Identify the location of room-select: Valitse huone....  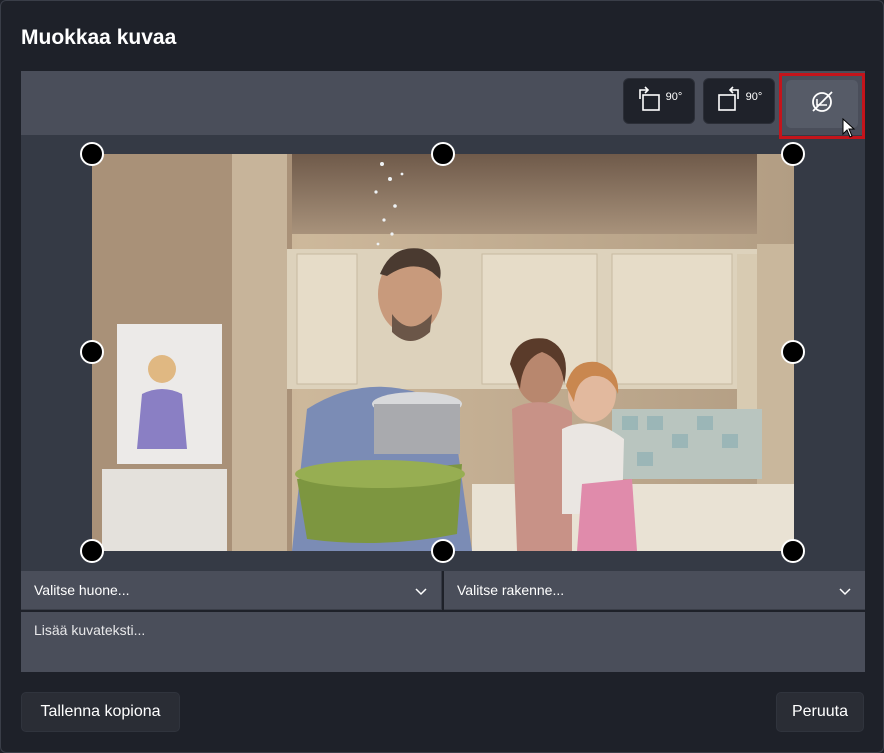
(231, 590).